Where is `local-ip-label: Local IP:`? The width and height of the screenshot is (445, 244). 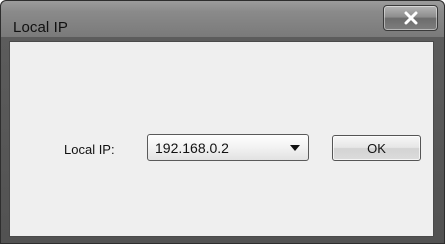
local-ip-label: Local IP: is located at coordinates (89, 149).